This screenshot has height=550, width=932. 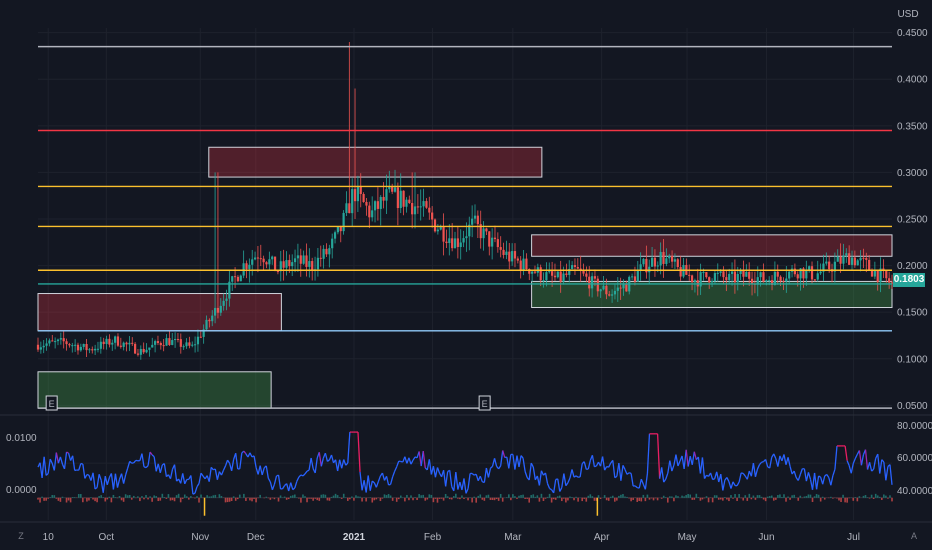 I want to click on oscillator-line-segment, so click(x=762, y=461).